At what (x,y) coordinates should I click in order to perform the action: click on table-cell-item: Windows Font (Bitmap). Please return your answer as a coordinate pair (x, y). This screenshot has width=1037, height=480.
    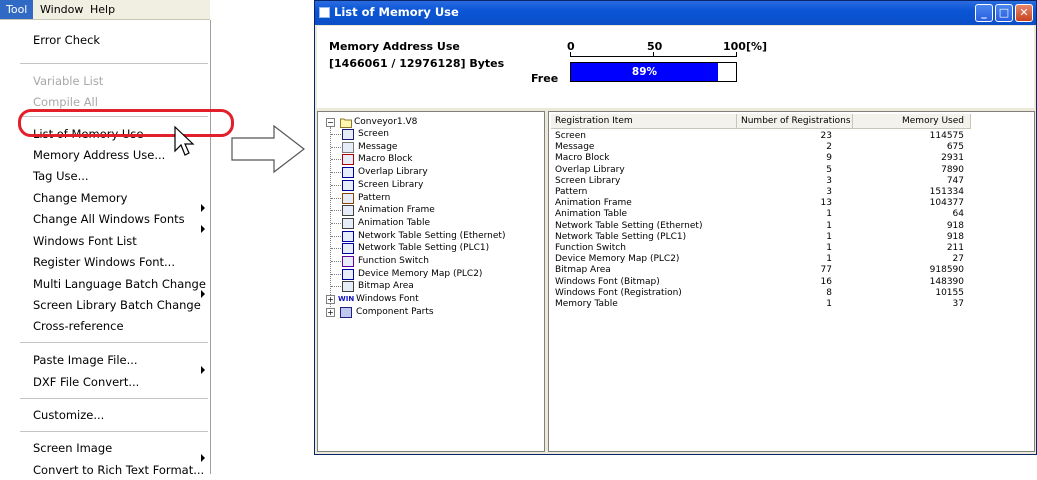
    Looking at the image, I should click on (607, 281).